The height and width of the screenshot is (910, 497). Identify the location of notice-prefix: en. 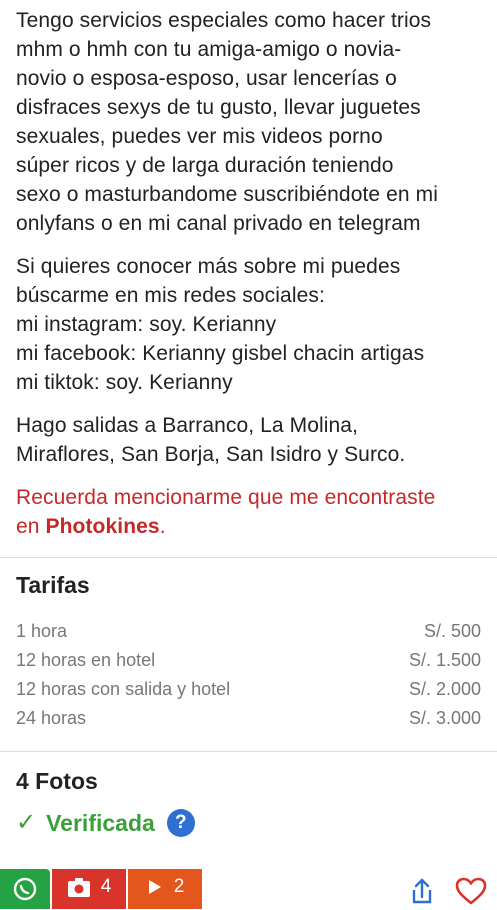
(31, 526).